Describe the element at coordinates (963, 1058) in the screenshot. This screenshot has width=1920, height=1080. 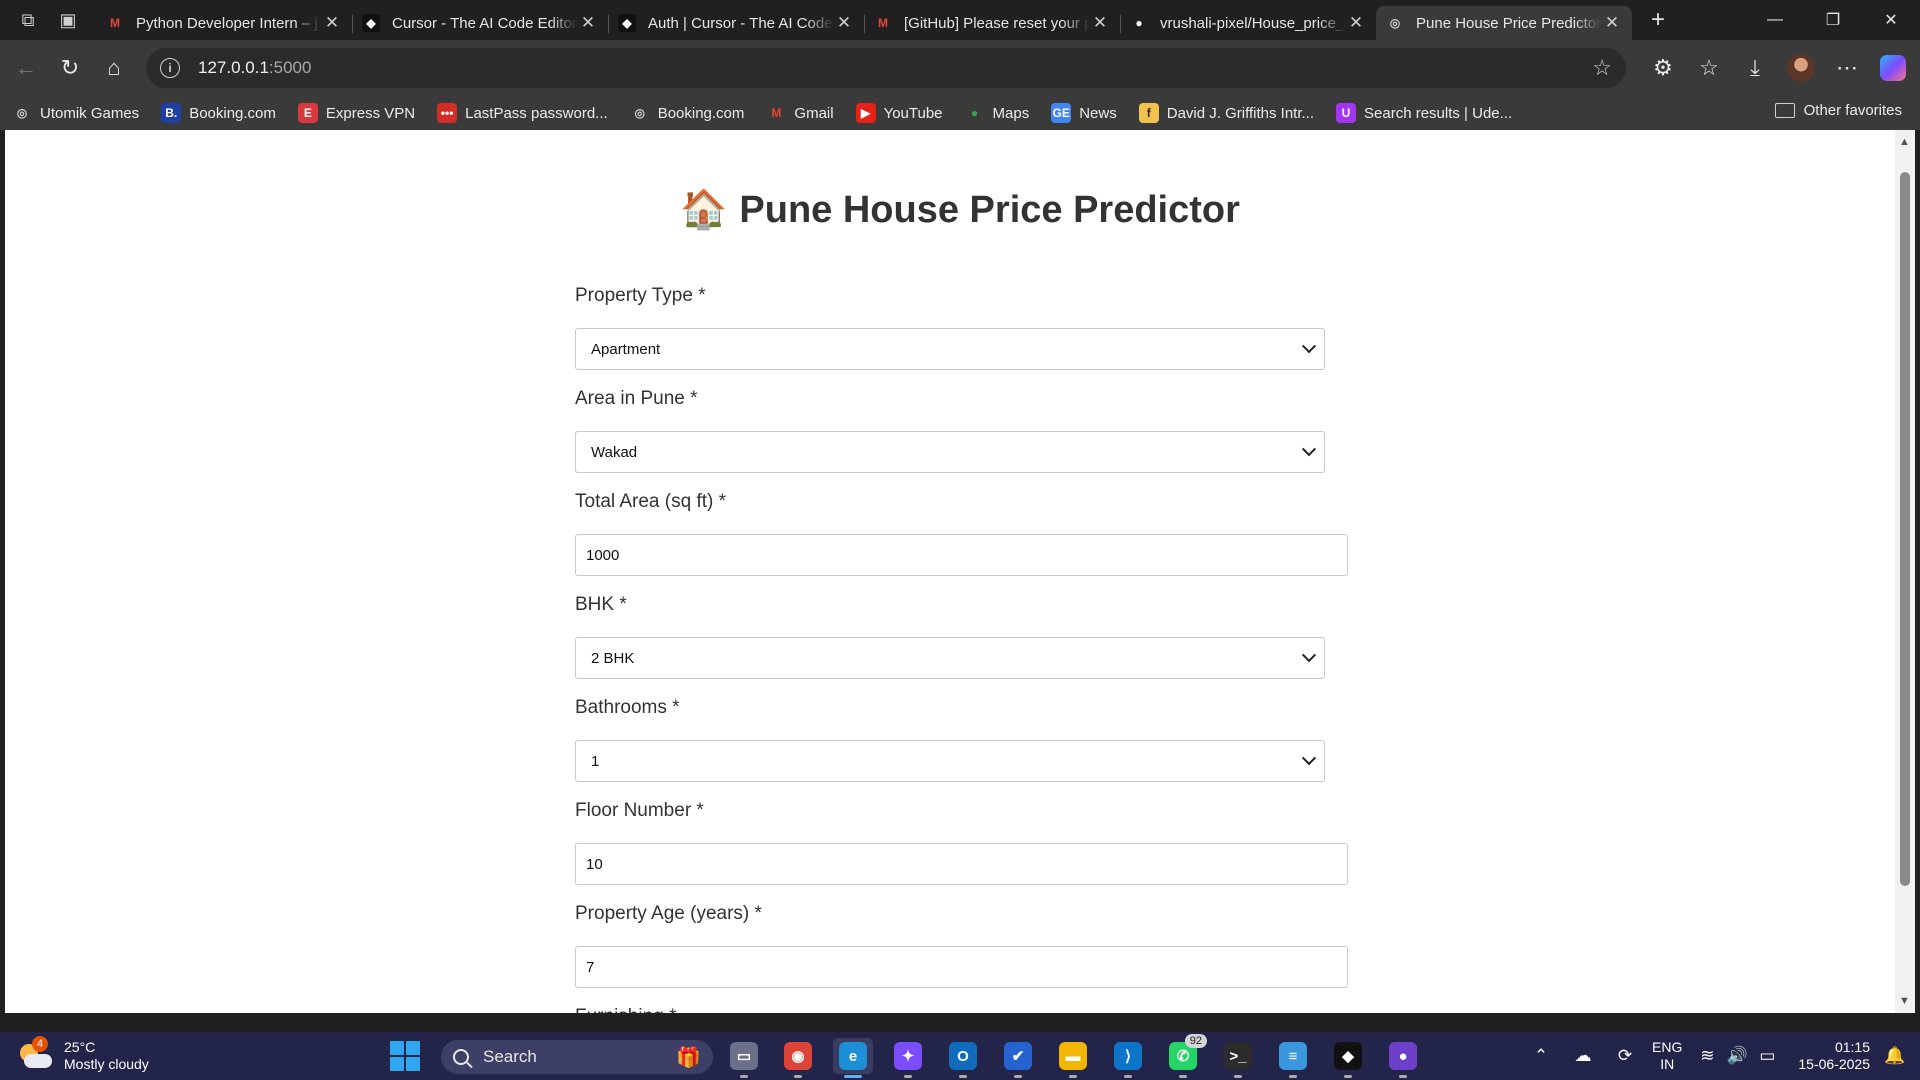
I see `outlook-taskbar-button: O` at that location.